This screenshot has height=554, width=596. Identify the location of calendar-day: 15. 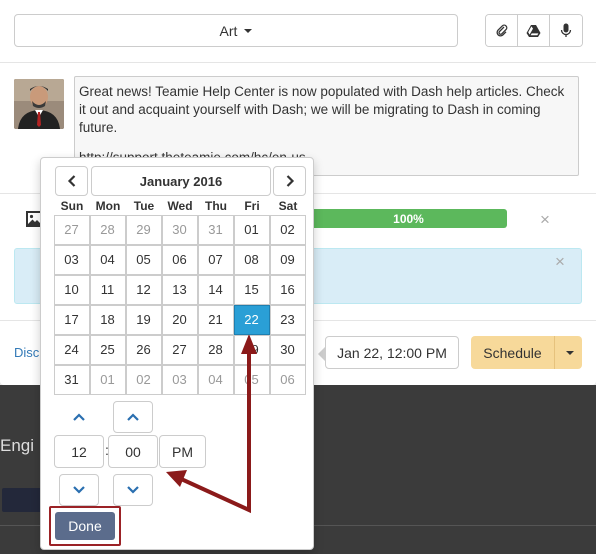
(251, 289).